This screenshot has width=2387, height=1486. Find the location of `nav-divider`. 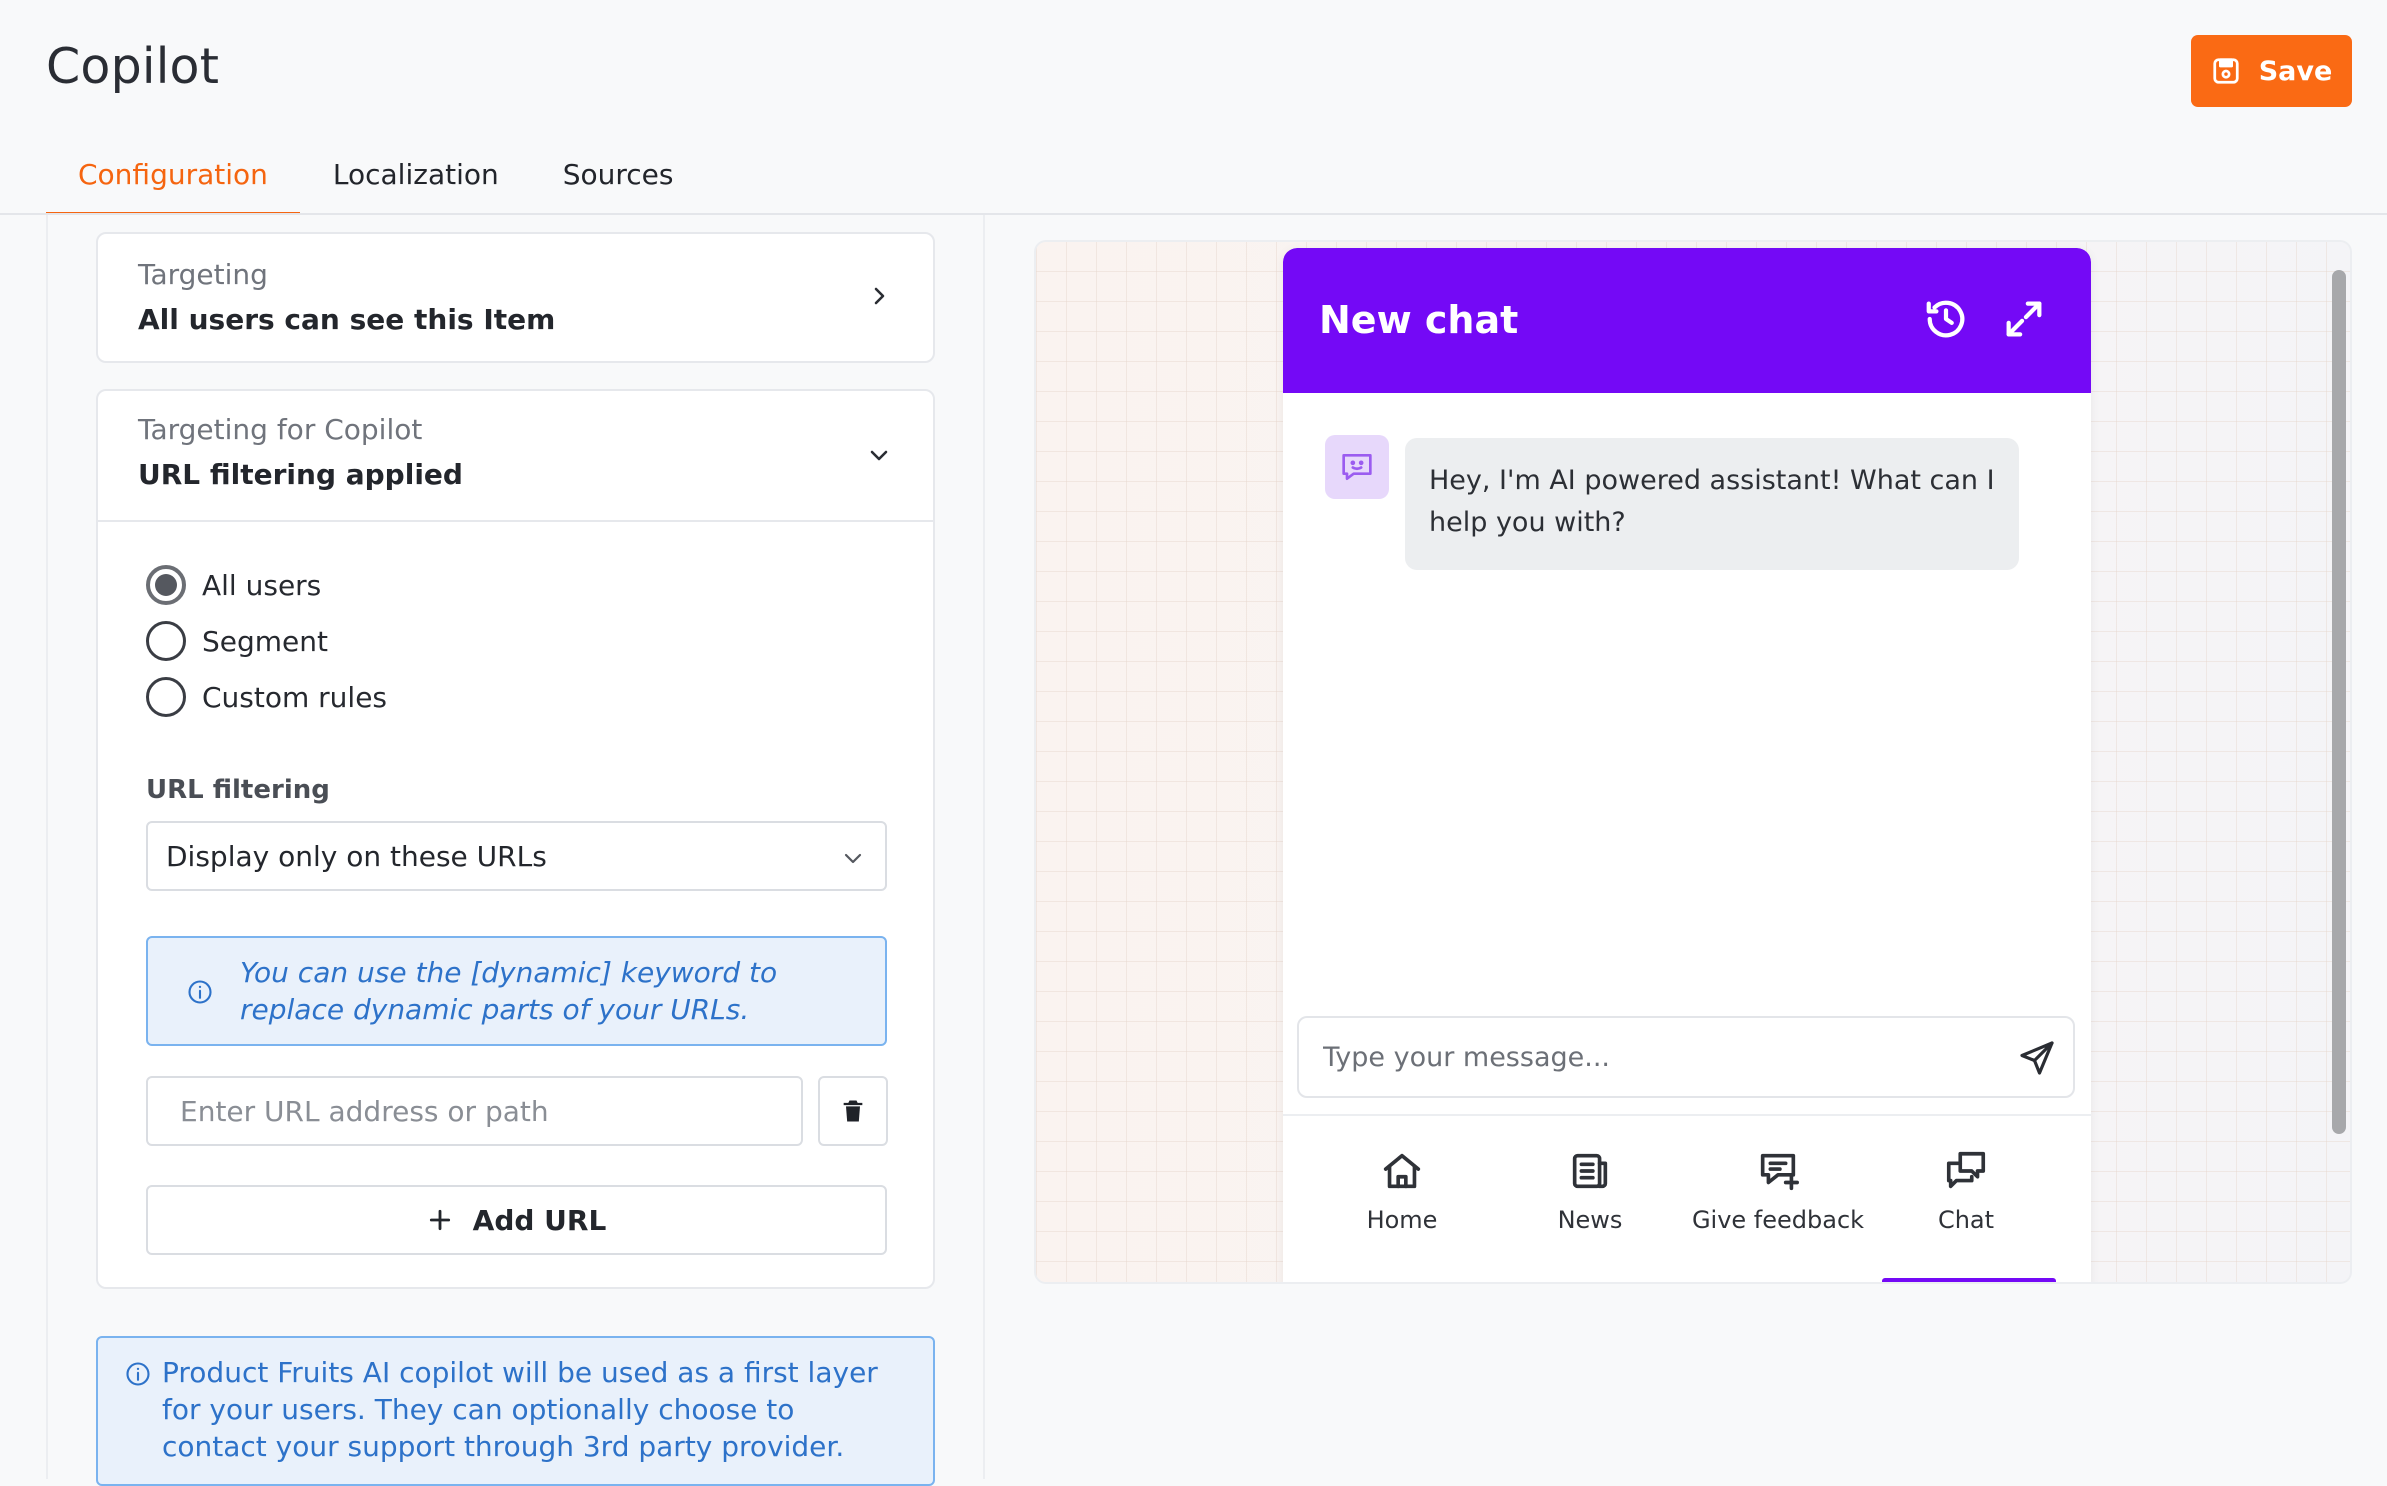

nav-divider is located at coordinates (1687, 1115).